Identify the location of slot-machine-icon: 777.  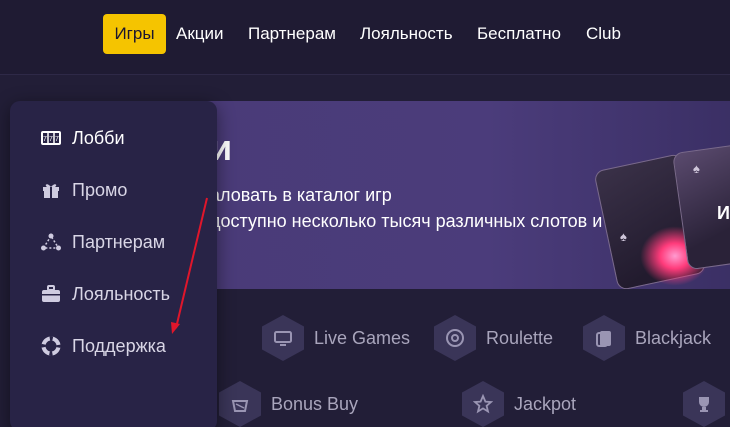
(51, 138).